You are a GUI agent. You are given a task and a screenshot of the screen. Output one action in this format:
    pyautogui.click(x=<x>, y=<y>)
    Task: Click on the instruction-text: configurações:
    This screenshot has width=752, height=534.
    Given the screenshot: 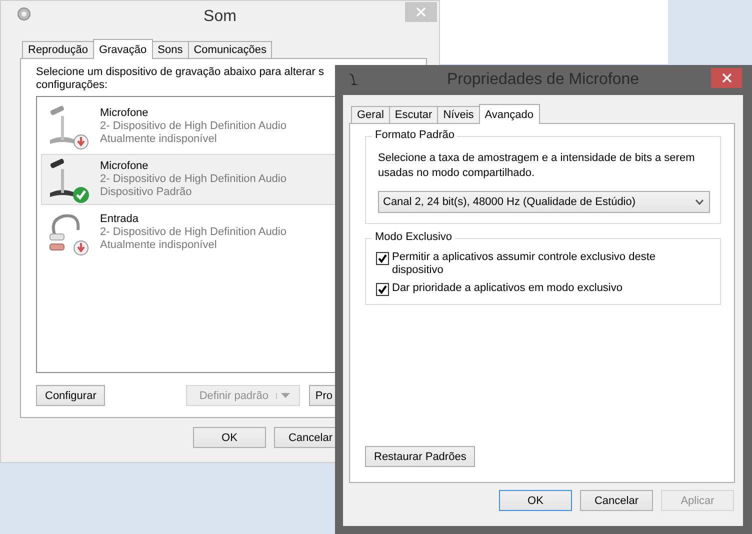 What is the action you would take?
    pyautogui.click(x=72, y=85)
    